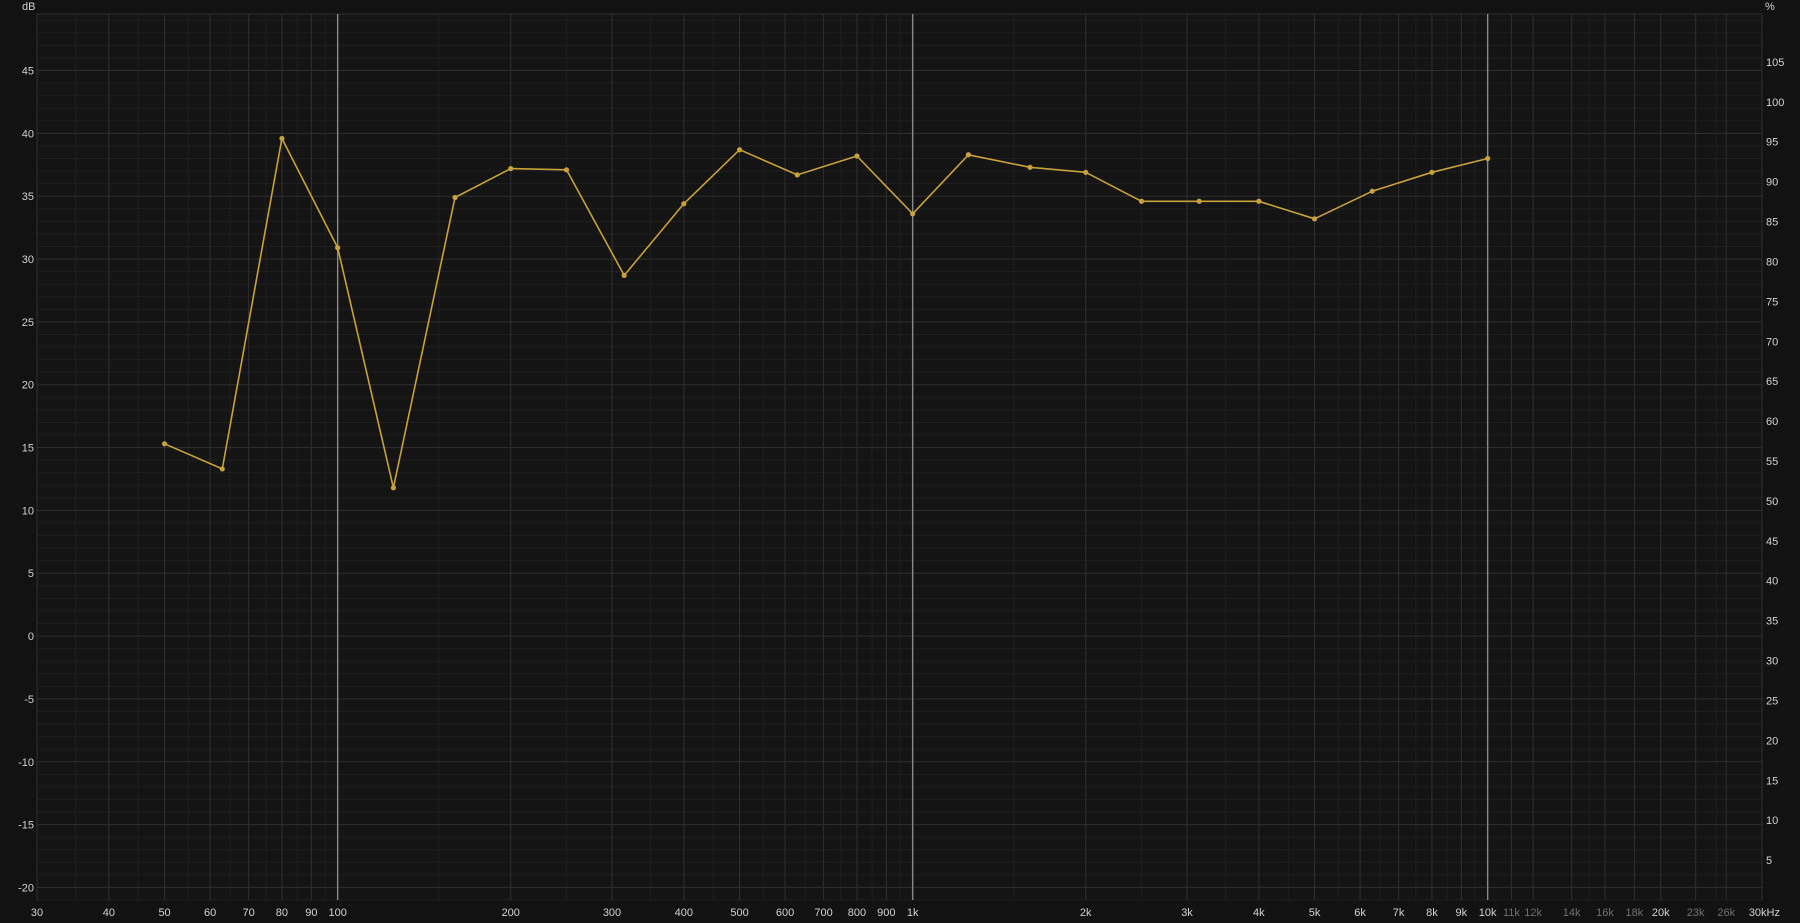  What do you see at coordinates (857, 913) in the screenshot?
I see `x-tick-label: 800` at bounding box center [857, 913].